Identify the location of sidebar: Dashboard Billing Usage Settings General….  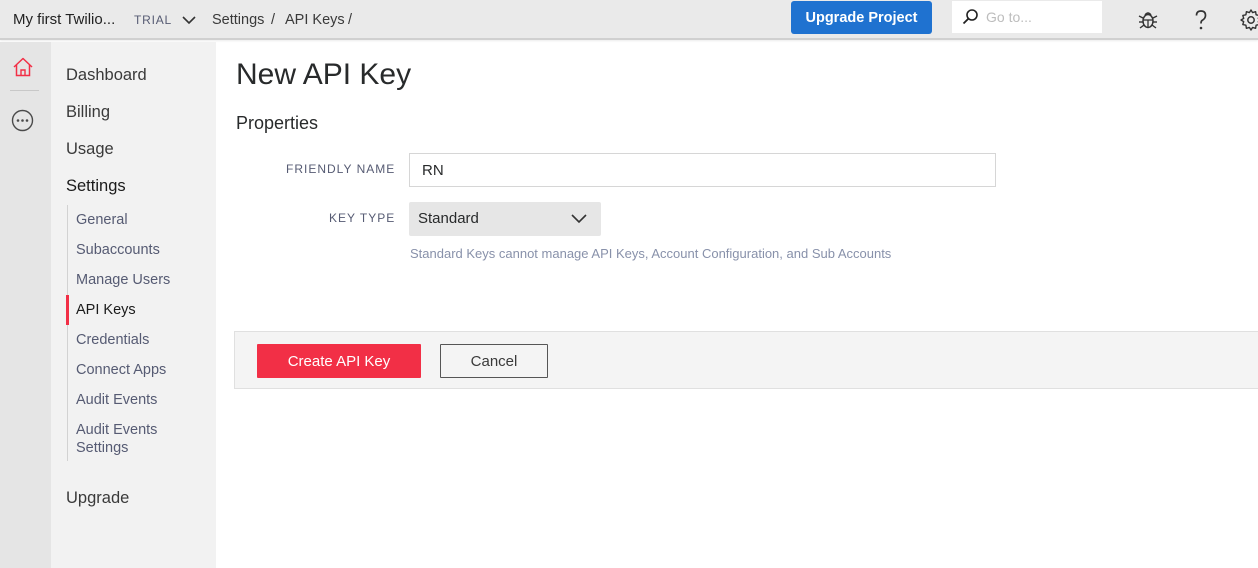
(133, 305).